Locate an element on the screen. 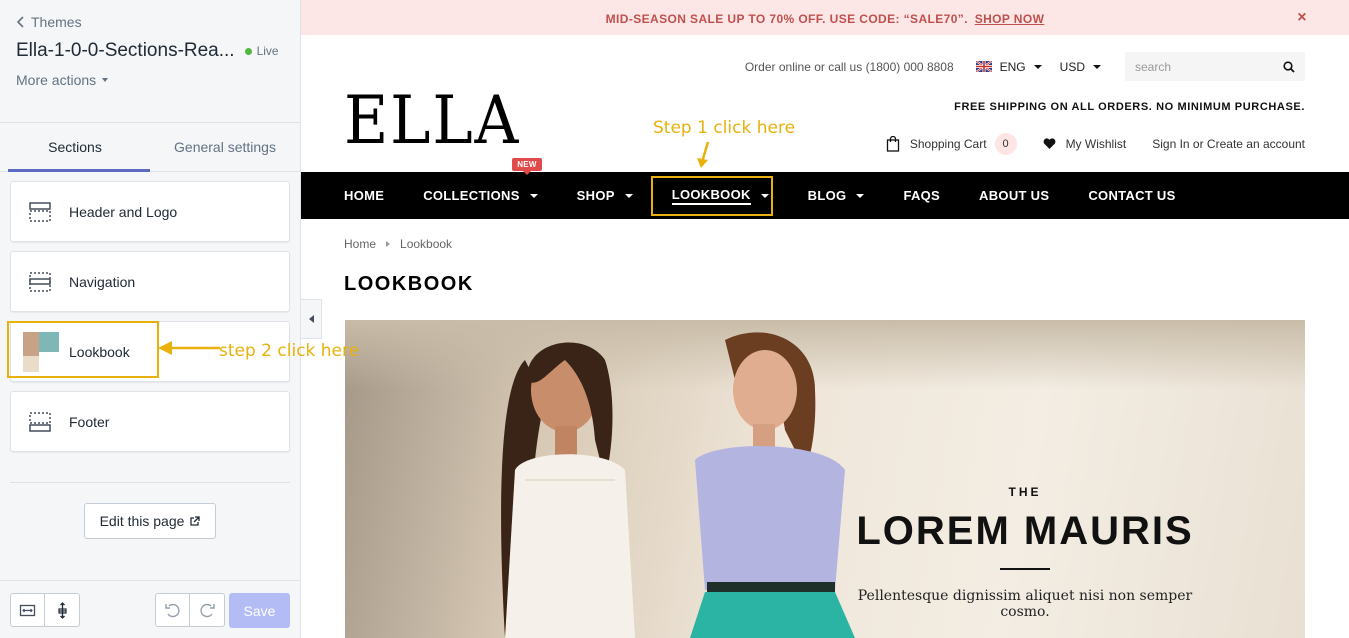 The width and height of the screenshot is (1349, 638). footer-section-icon is located at coordinates (40, 421).